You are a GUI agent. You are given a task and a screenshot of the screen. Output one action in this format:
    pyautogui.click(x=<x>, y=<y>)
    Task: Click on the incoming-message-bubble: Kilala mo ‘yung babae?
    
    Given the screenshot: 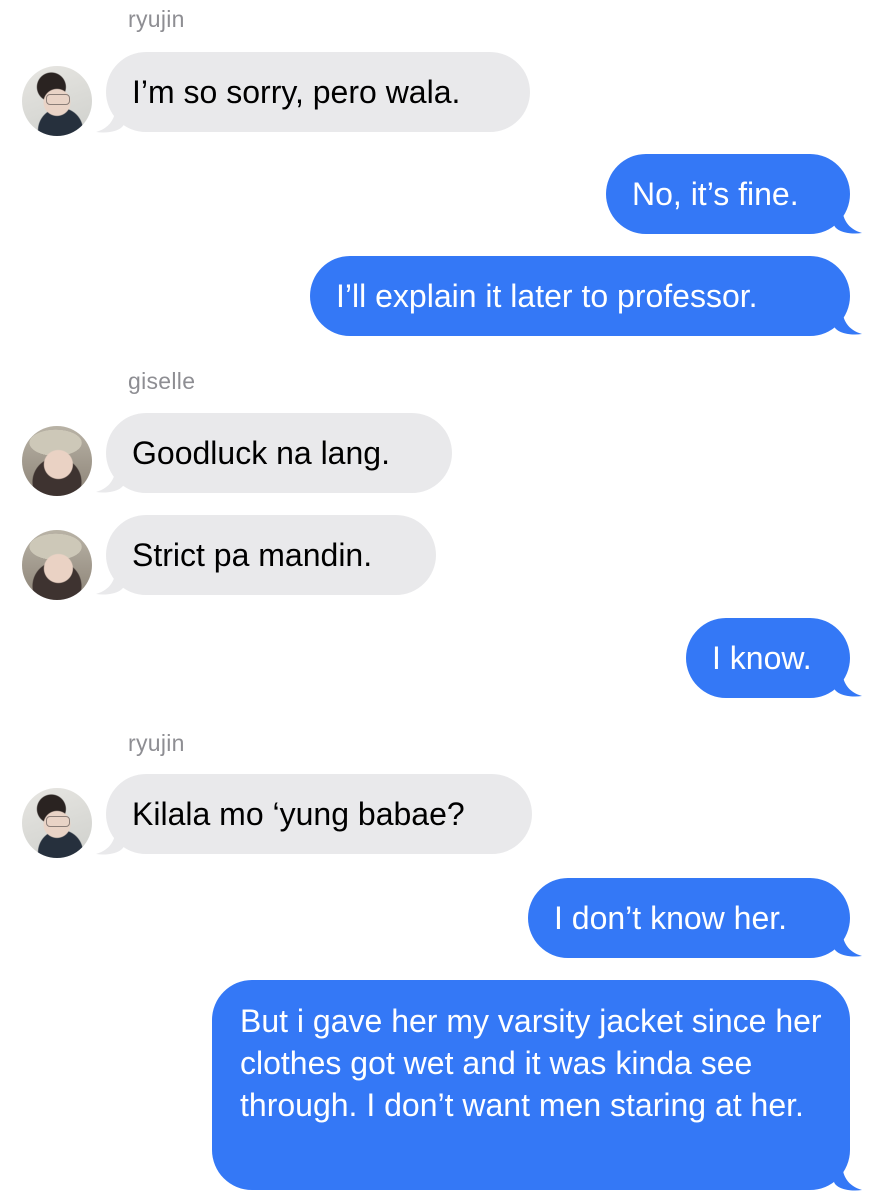 What is the action you would take?
    pyautogui.click(x=319, y=814)
    